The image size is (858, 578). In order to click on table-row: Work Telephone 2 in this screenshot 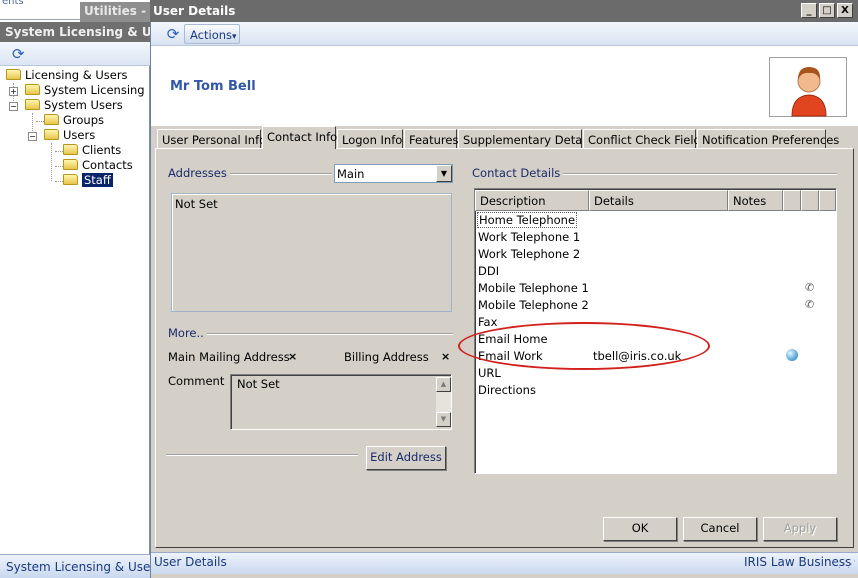, I will do `click(656, 254)`.